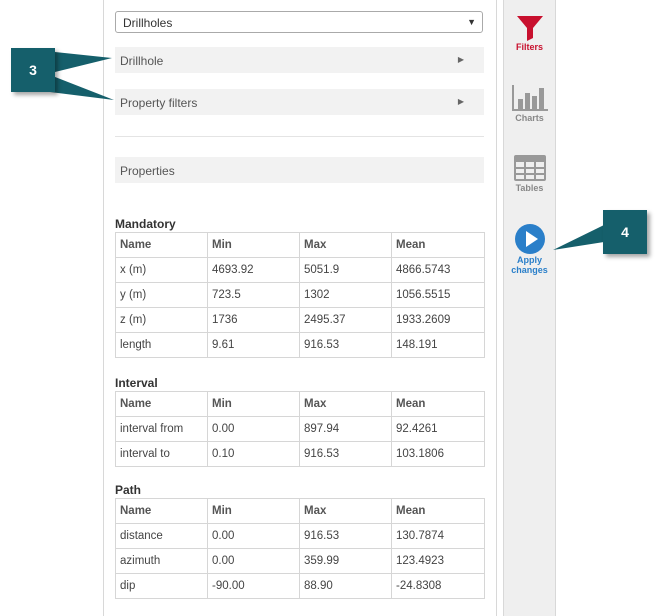 The width and height of the screenshot is (661, 616). I want to click on funnel-icon, so click(529, 28).